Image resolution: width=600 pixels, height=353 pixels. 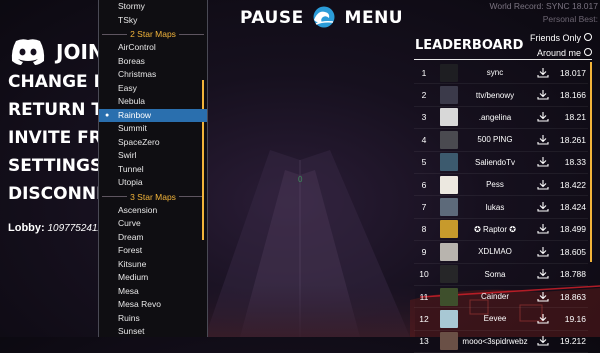 What do you see at coordinates (591, 162) in the screenshot?
I see `leaderboard-scrollbar` at bounding box center [591, 162].